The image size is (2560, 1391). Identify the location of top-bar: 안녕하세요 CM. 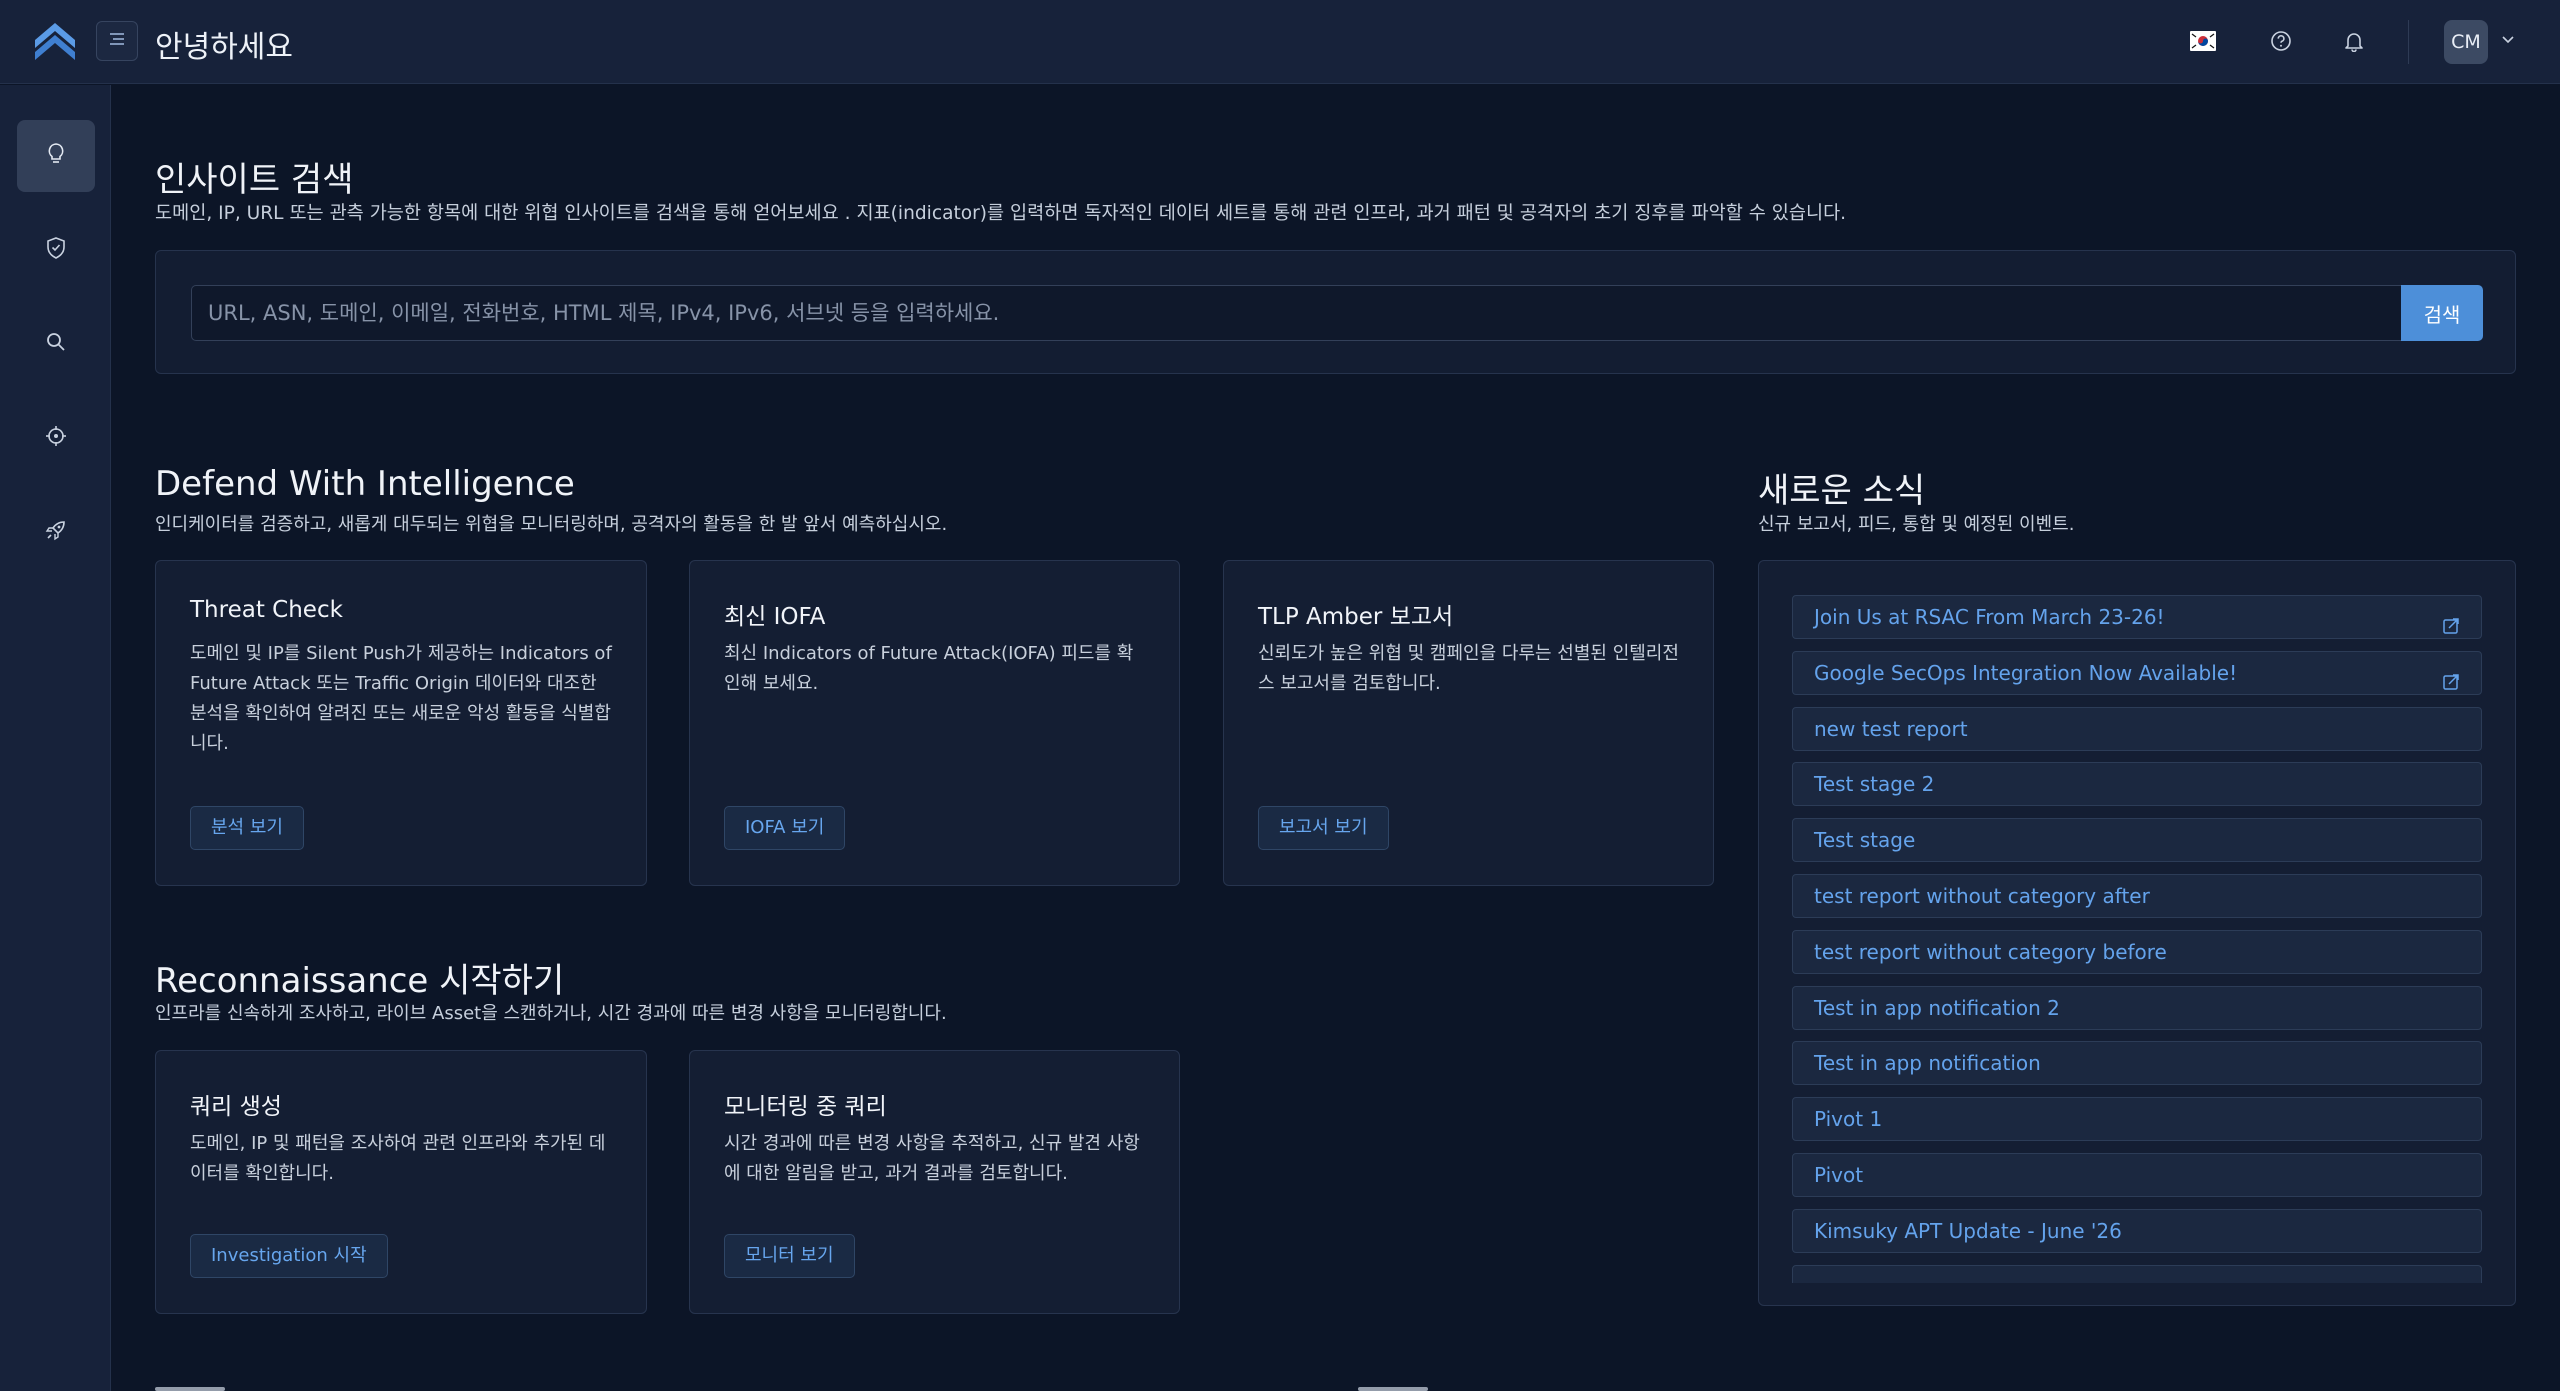
(1280, 42).